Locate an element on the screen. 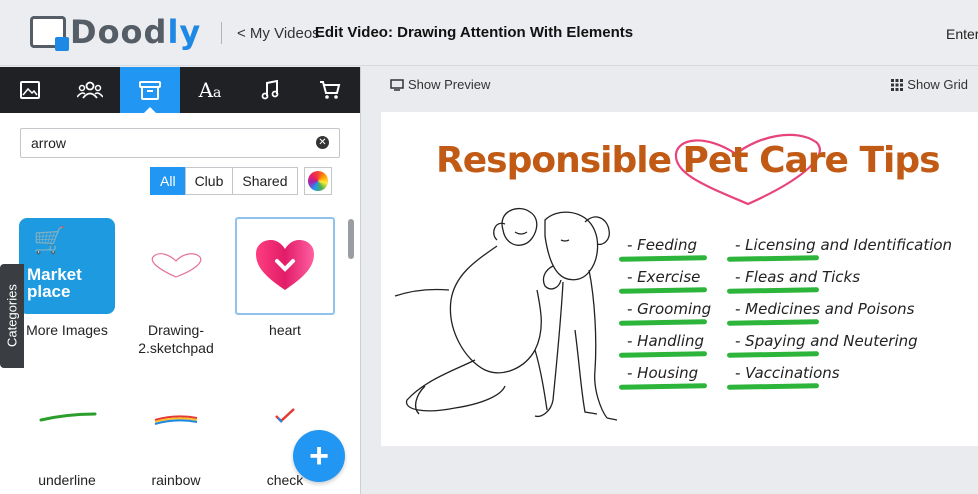  grid-icon is located at coordinates (897, 84).